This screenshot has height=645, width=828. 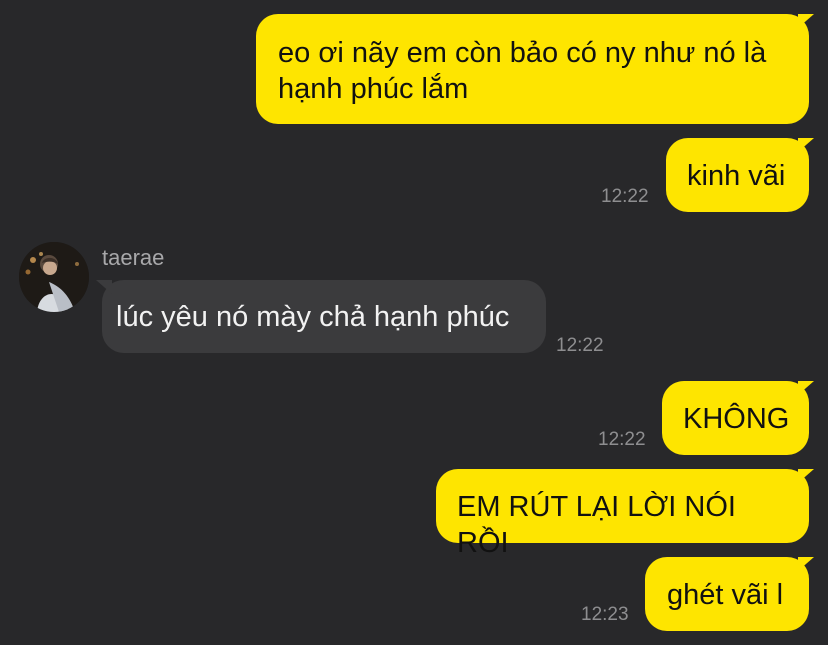 I want to click on message-text: KHÔNG, so click(x=736, y=419).